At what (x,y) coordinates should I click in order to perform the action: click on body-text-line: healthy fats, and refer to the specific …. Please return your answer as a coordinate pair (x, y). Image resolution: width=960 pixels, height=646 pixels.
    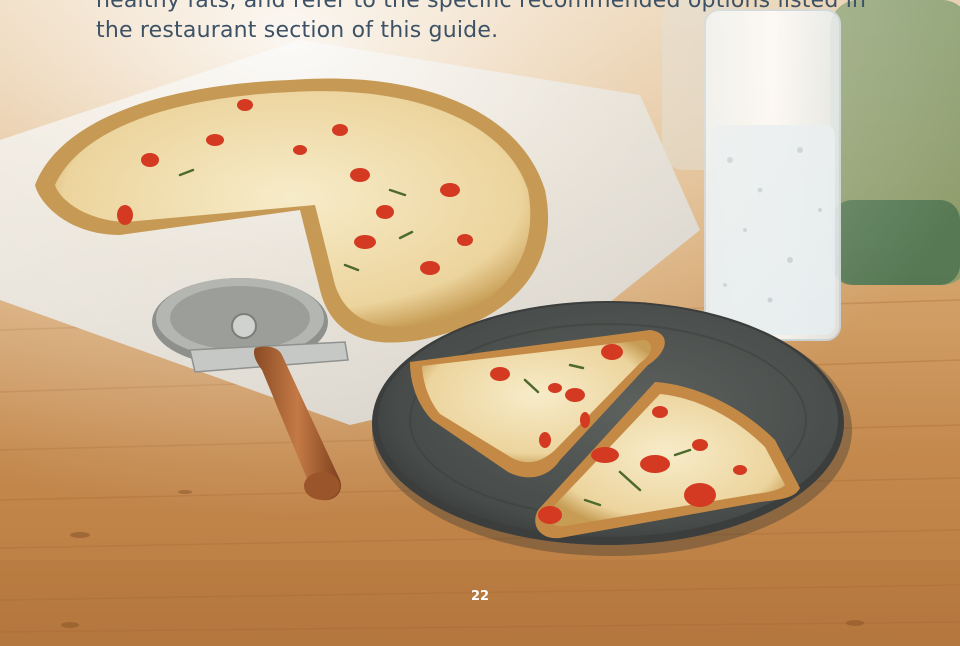
    Looking at the image, I should click on (481, 6).